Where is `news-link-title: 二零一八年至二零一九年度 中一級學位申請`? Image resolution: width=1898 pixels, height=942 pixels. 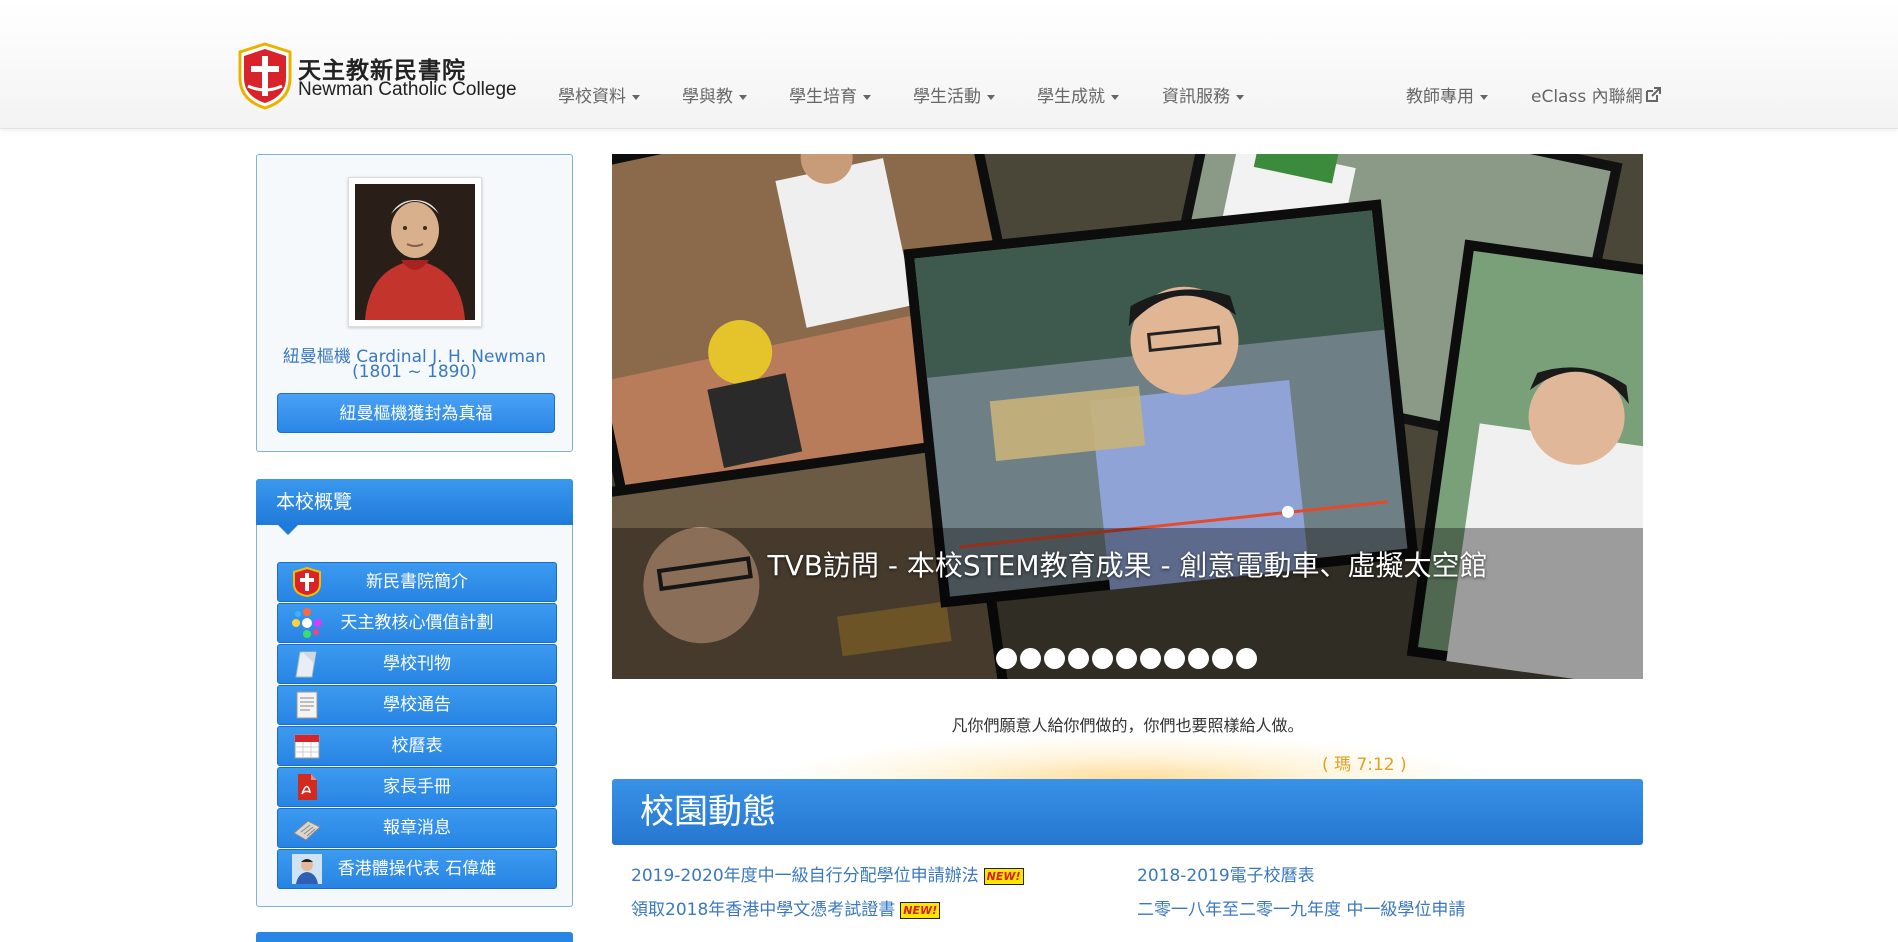
news-link-title: 二零一八年至二零一九年度 中一級學位申請 is located at coordinates (1301, 910).